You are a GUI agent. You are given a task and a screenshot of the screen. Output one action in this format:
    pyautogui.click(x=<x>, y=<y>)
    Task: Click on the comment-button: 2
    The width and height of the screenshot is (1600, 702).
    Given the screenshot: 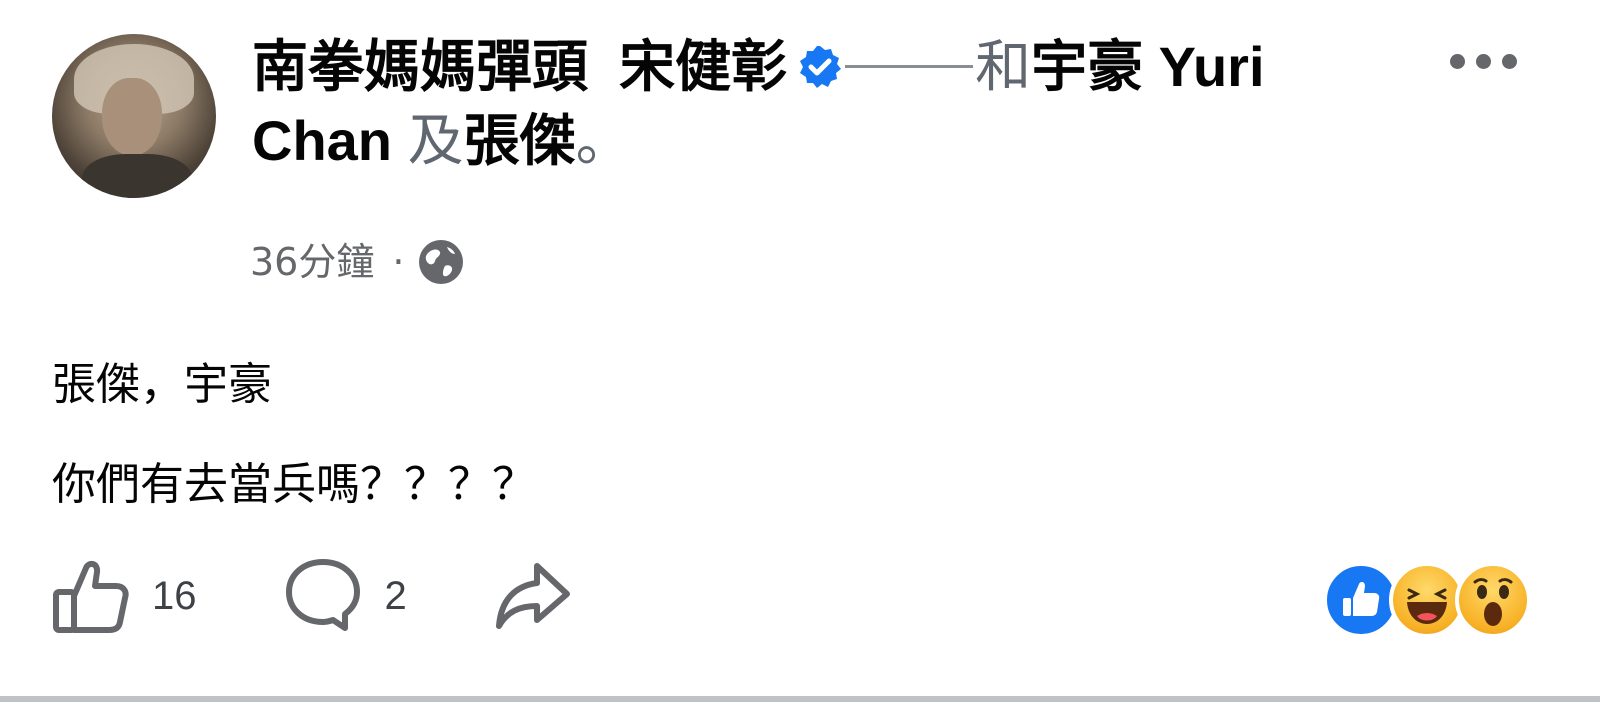 What is the action you would take?
    pyautogui.click(x=345, y=596)
    